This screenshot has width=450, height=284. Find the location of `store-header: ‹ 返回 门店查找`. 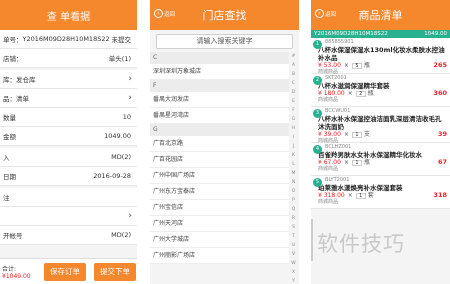

store-header: ‹ 返回 门店查找 is located at coordinates (224, 15).